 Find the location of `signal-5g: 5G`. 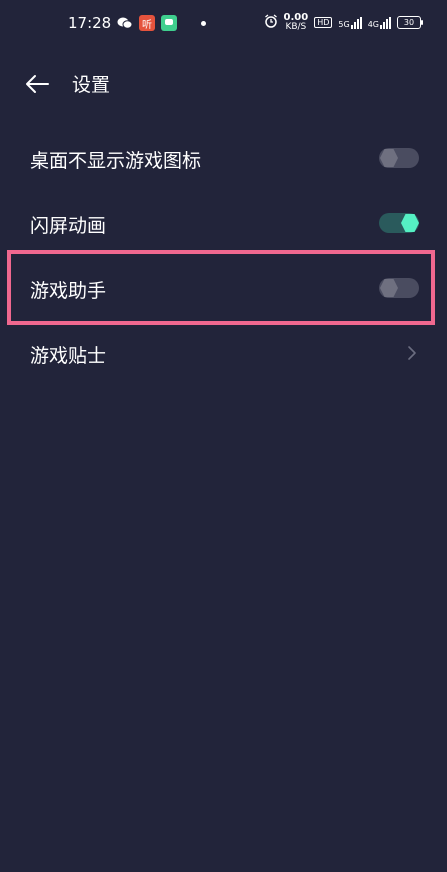

signal-5g: 5G is located at coordinates (350, 22).